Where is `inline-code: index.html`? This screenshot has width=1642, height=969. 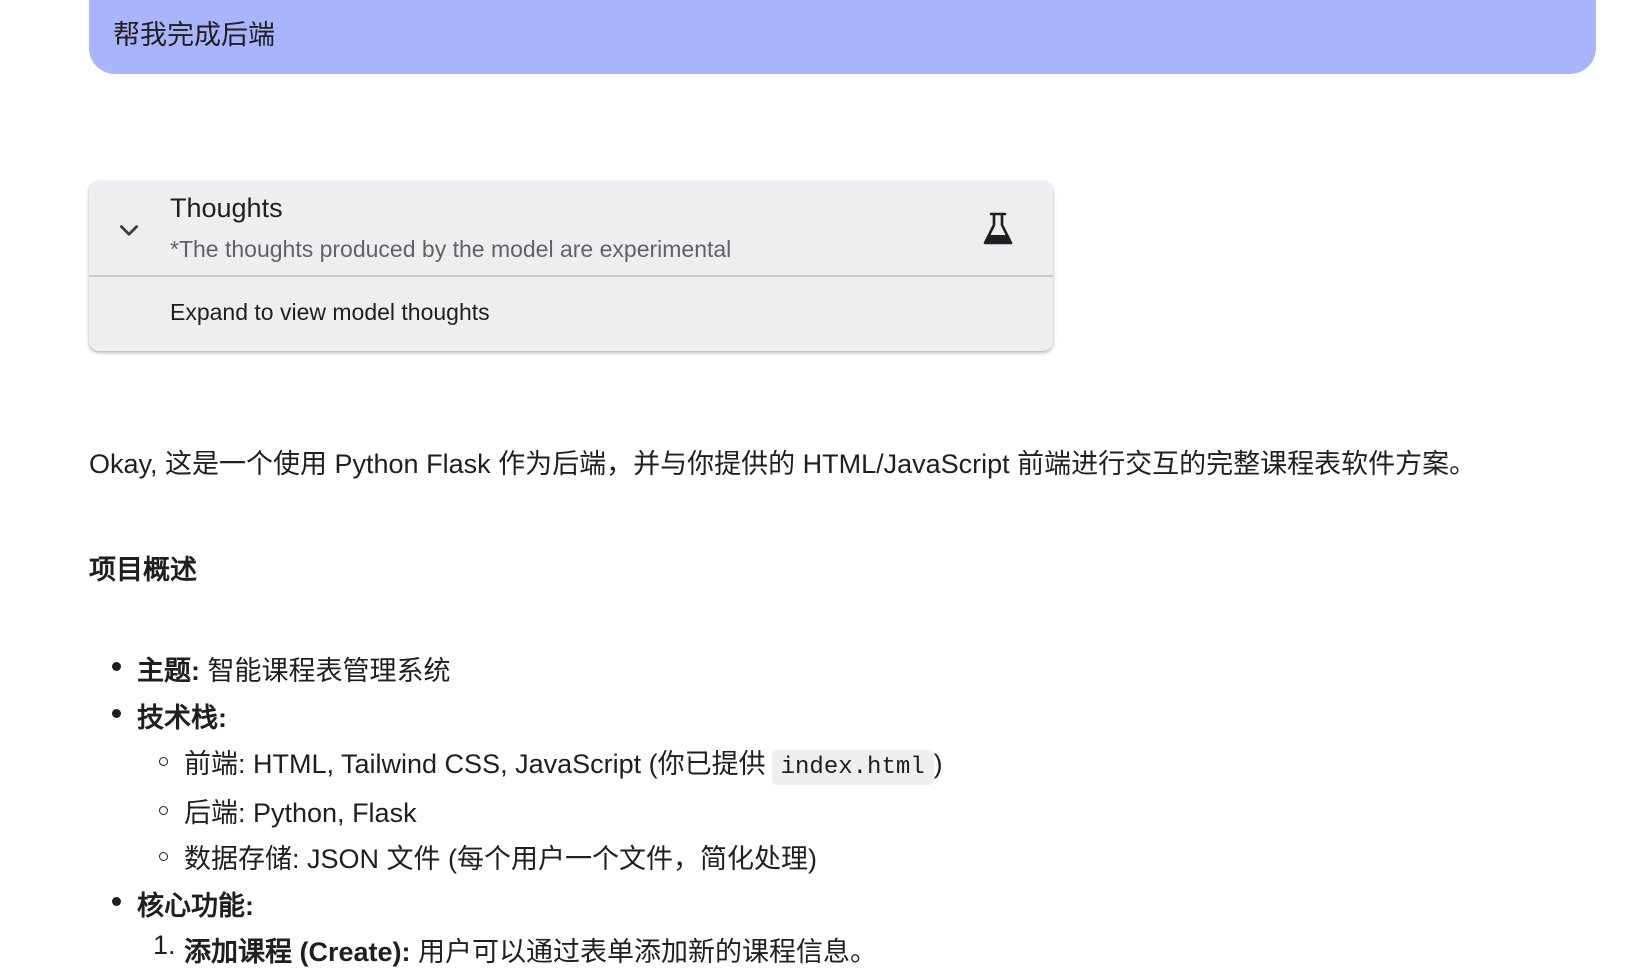
inline-code: index.html is located at coordinates (852, 767).